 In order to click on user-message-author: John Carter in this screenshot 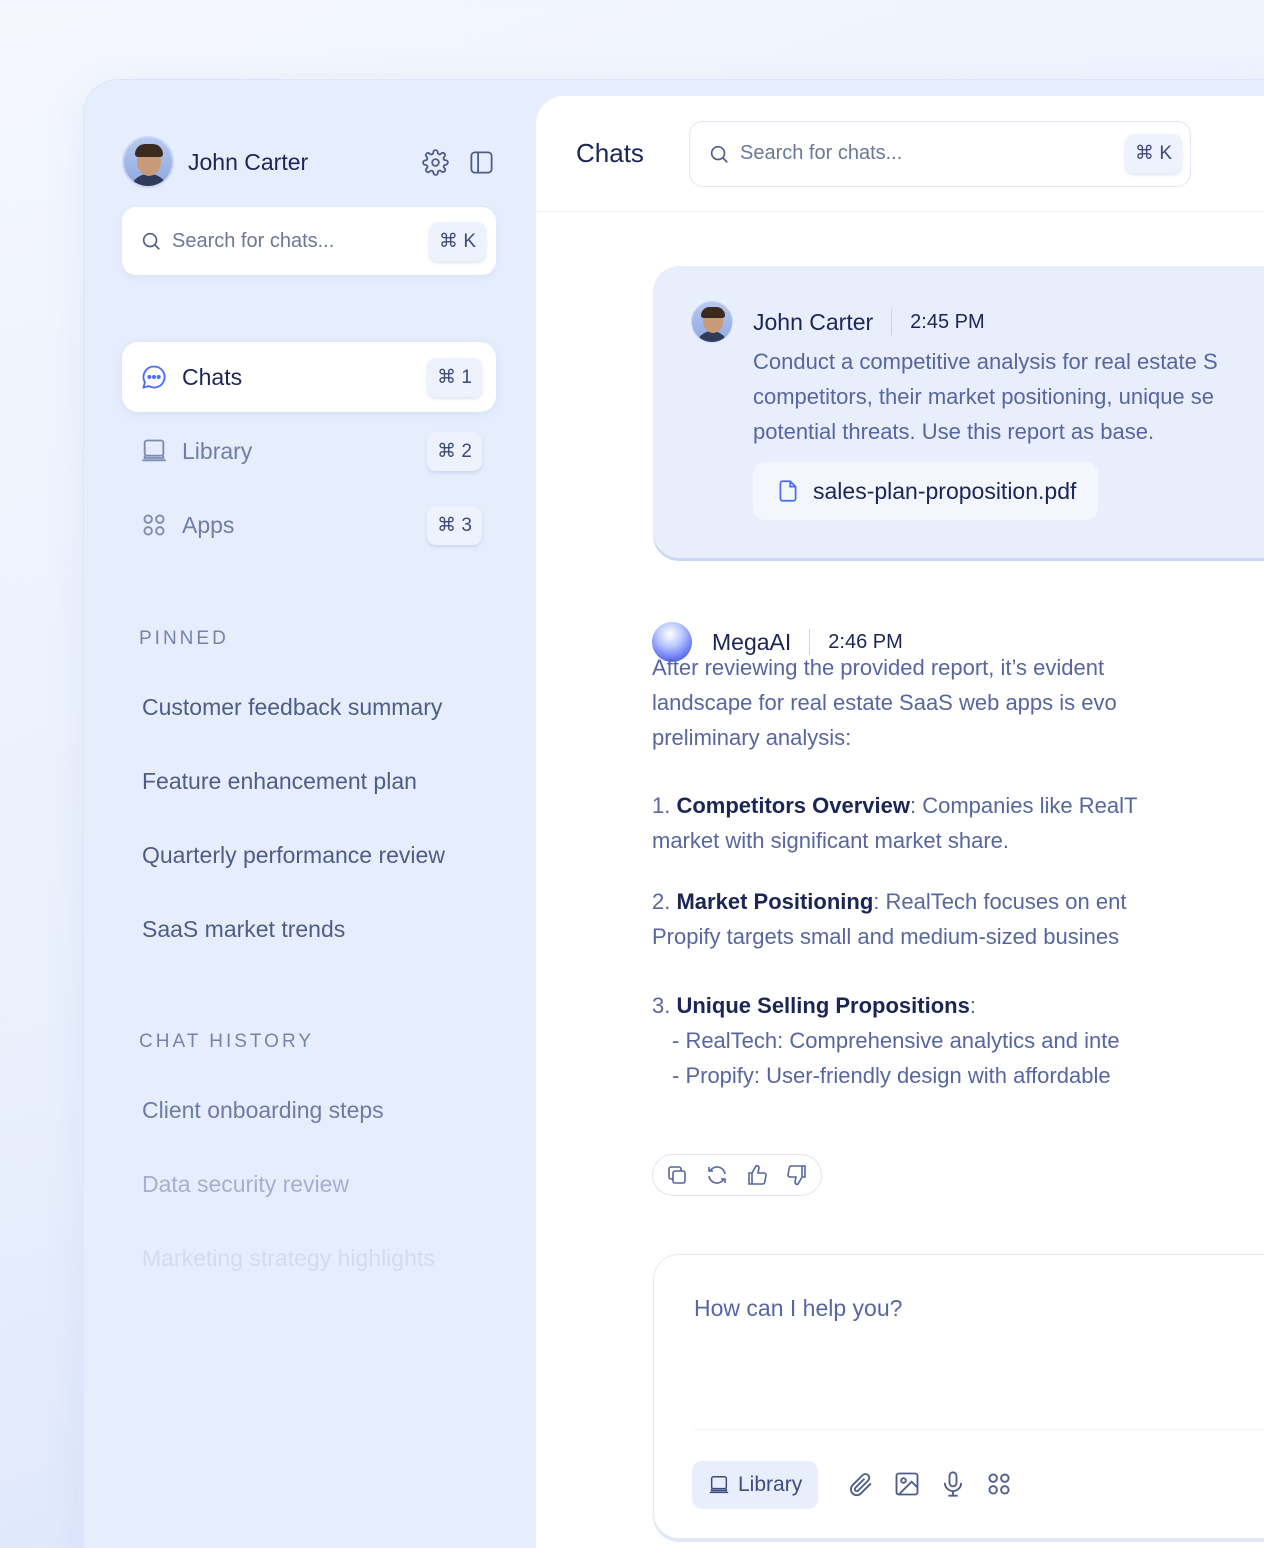, I will do `click(813, 321)`.